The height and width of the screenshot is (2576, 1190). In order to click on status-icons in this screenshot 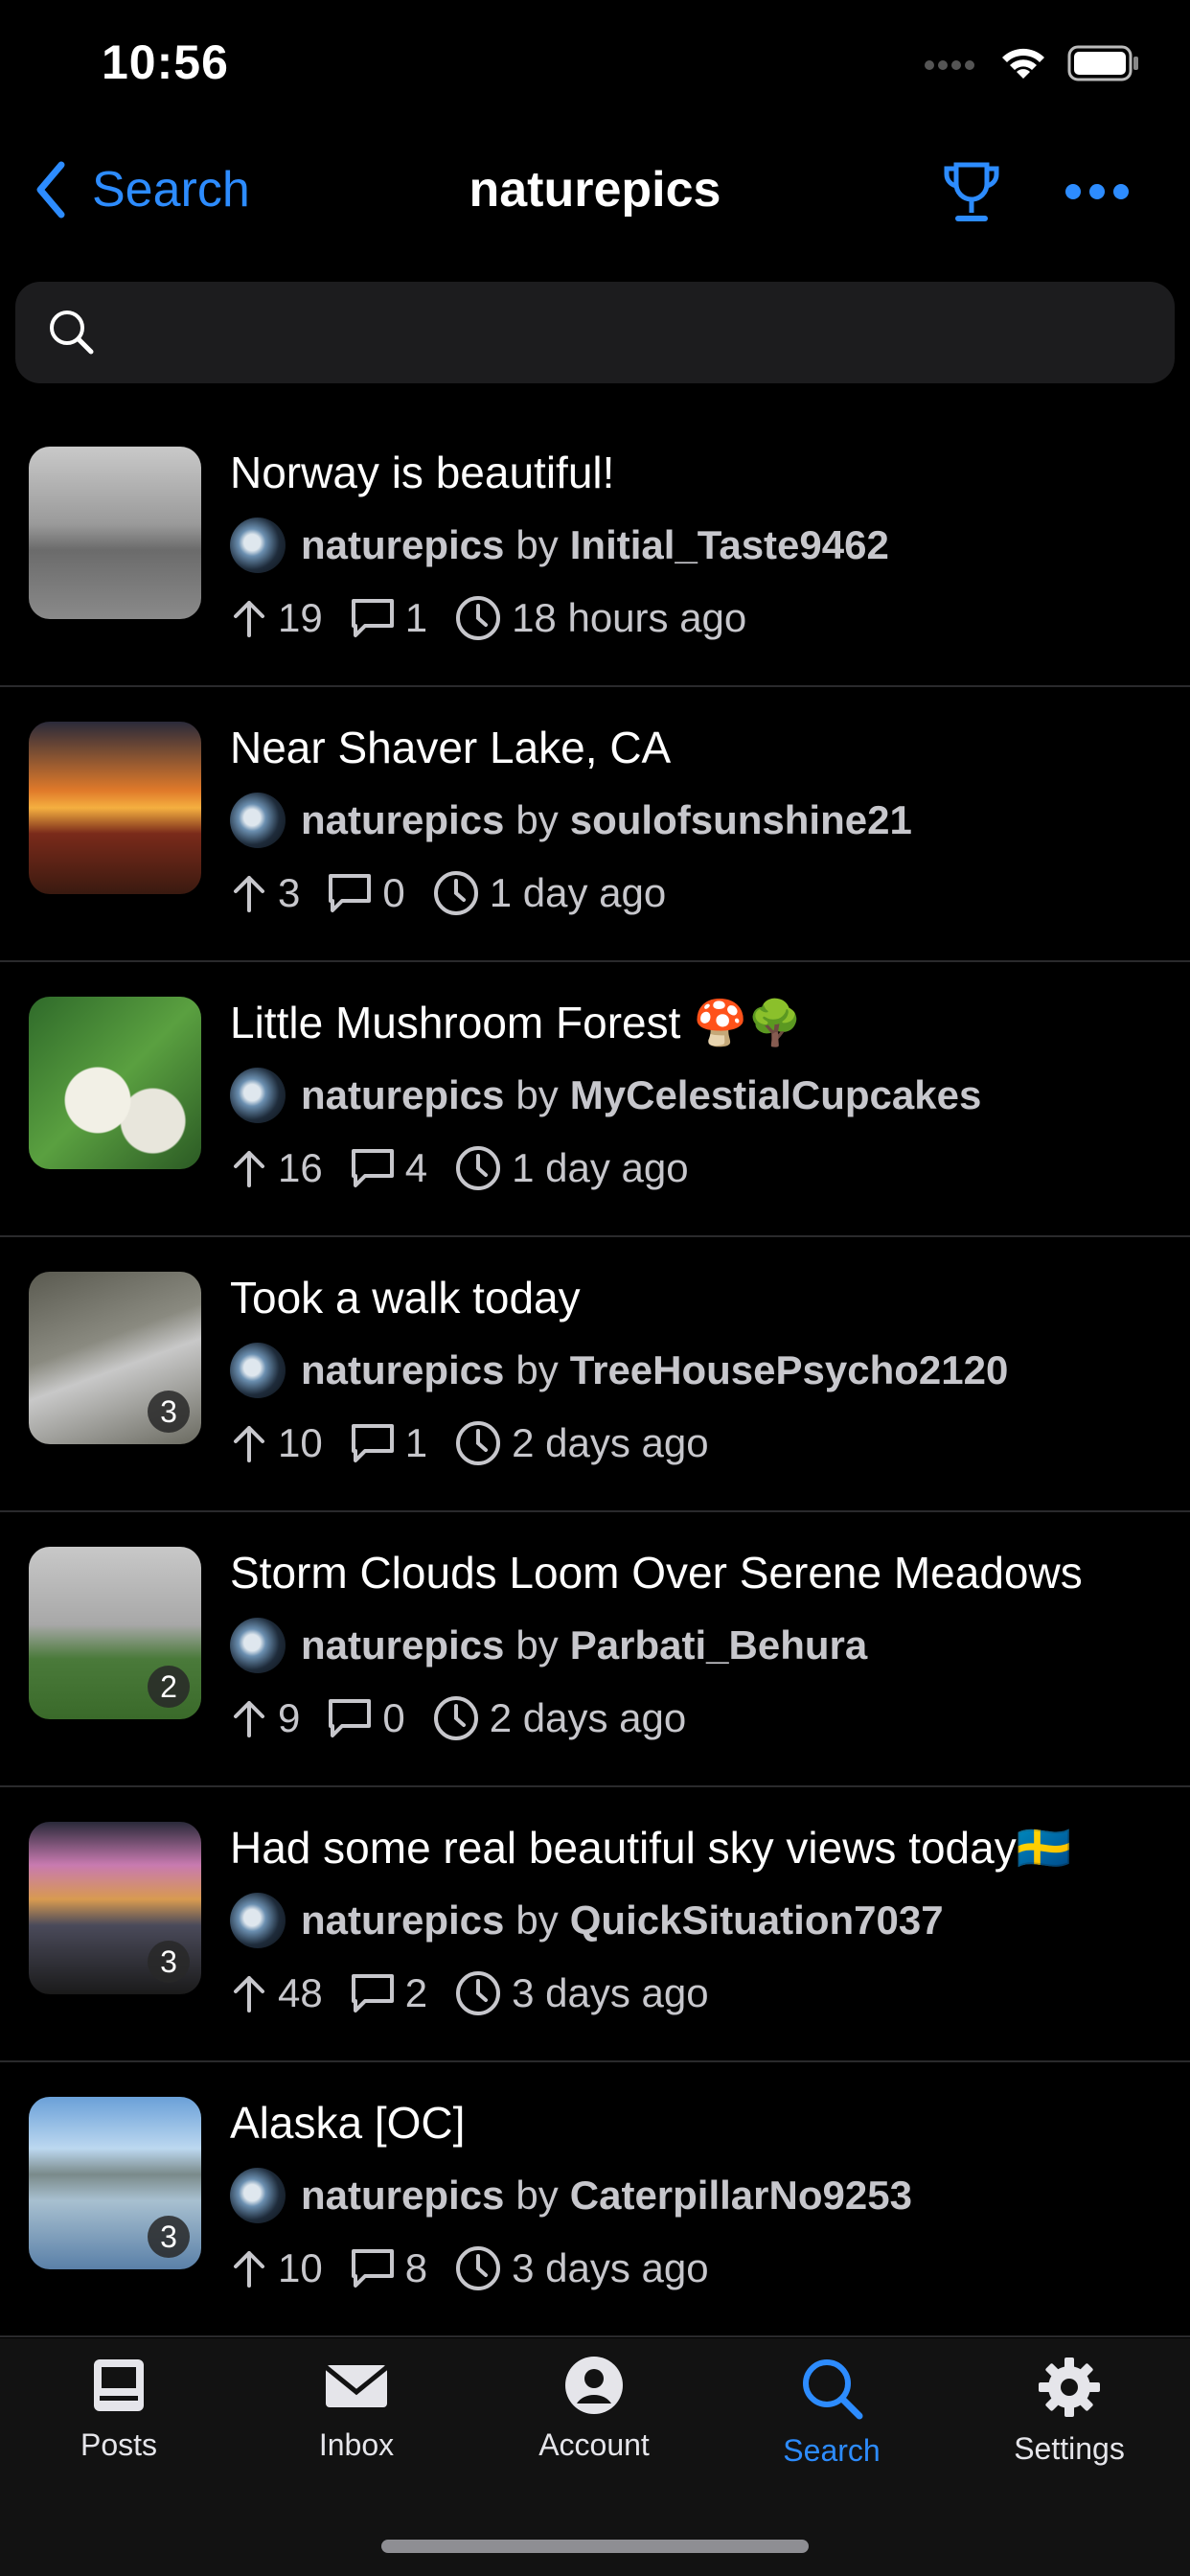, I will do `click(1032, 63)`.